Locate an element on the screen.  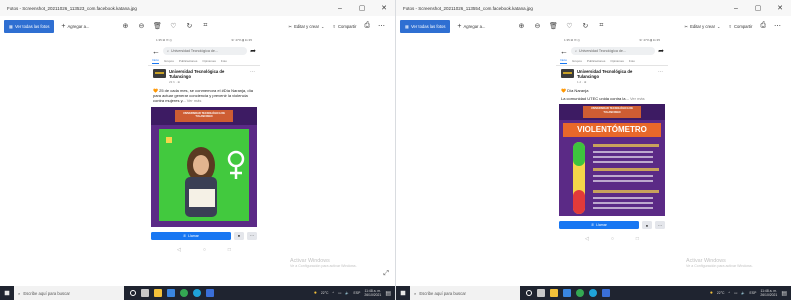
back-arrow-icon: ← is located at coordinates (564, 51).